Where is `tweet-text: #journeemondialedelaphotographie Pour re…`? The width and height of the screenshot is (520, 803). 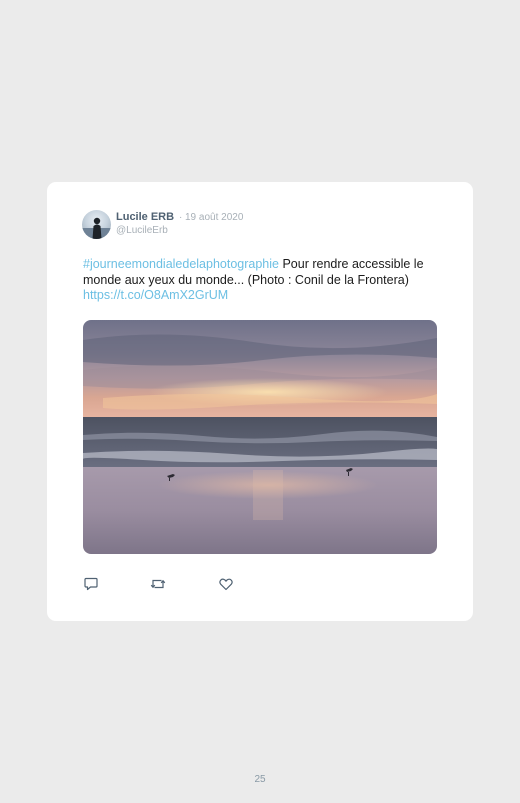
tweet-text: #journeemondialedelaphotographie Pour re… is located at coordinates (261, 280).